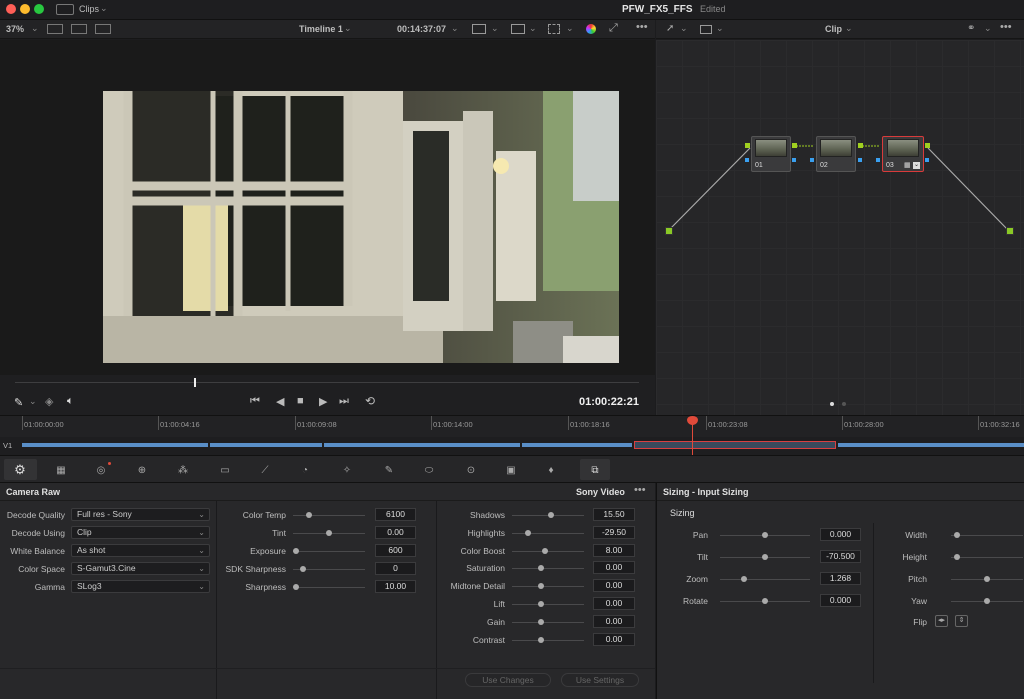 Image resolution: width=1024 pixels, height=699 pixels. Describe the element at coordinates (329, 551) in the screenshot. I see `exposure-slider` at that location.